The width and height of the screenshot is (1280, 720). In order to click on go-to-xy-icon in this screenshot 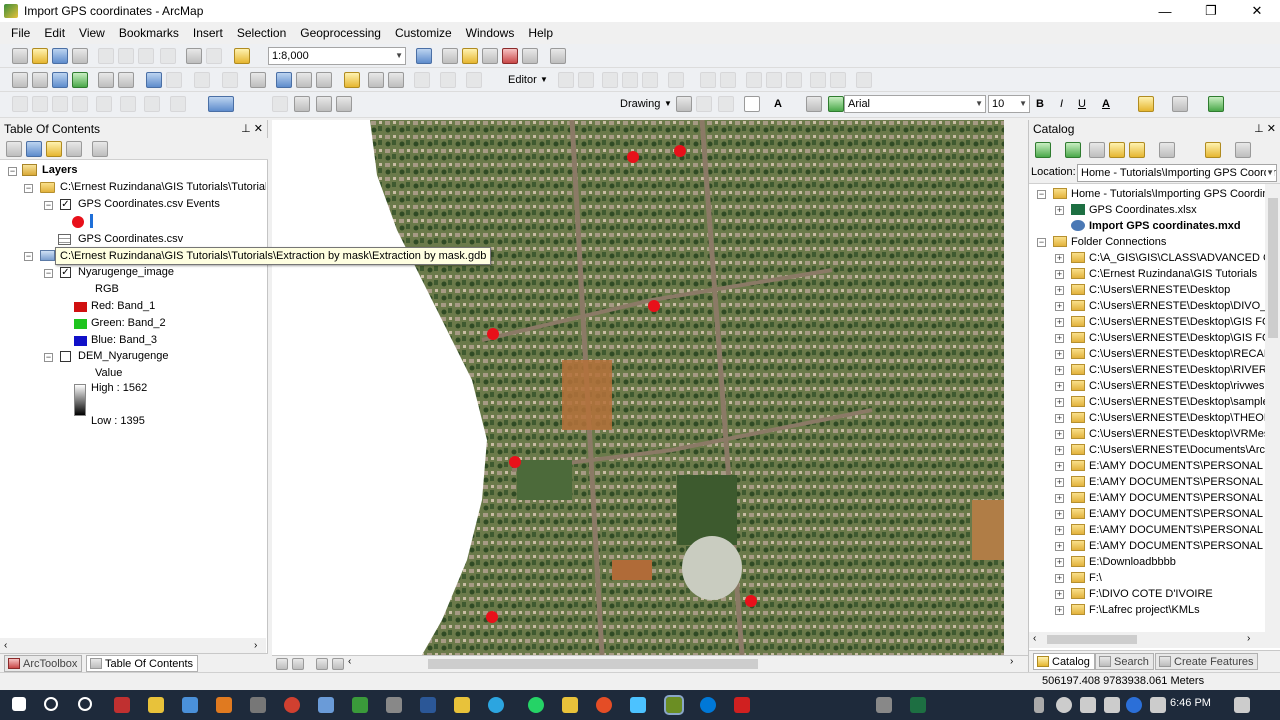, I will do `click(396, 80)`.